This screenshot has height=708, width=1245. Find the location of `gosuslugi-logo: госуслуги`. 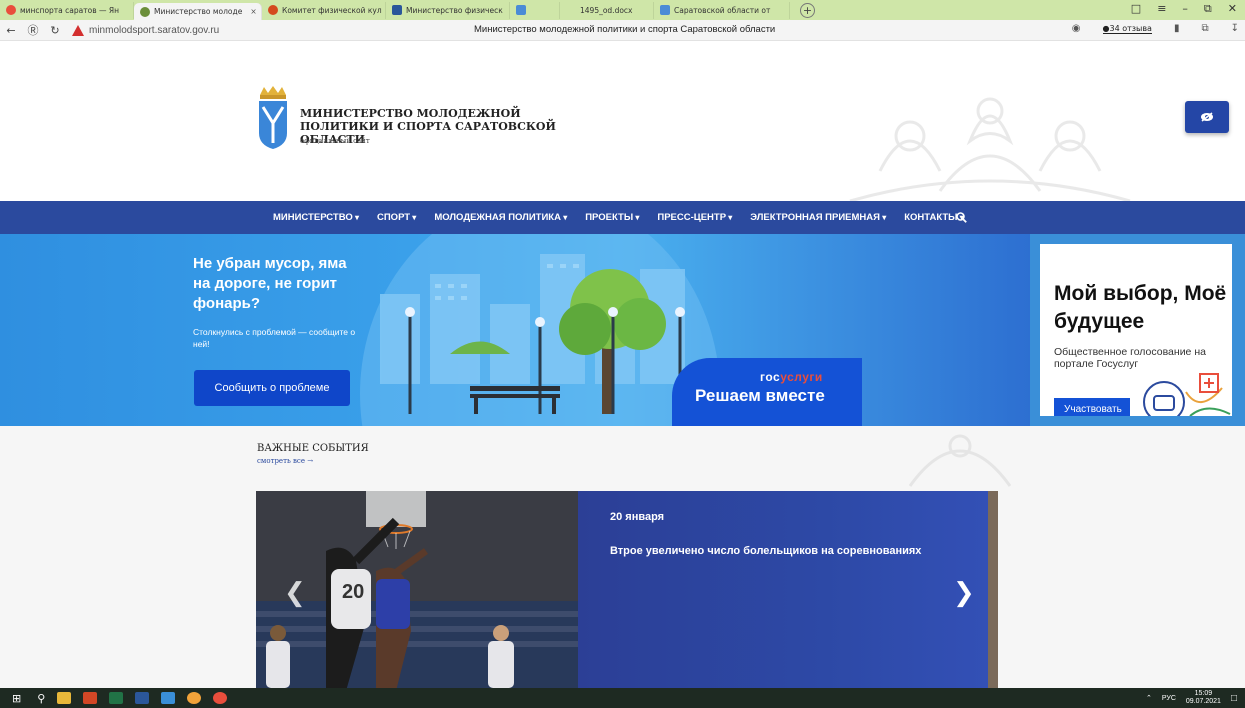

gosuslugi-logo: госуслуги is located at coordinates (791, 377).